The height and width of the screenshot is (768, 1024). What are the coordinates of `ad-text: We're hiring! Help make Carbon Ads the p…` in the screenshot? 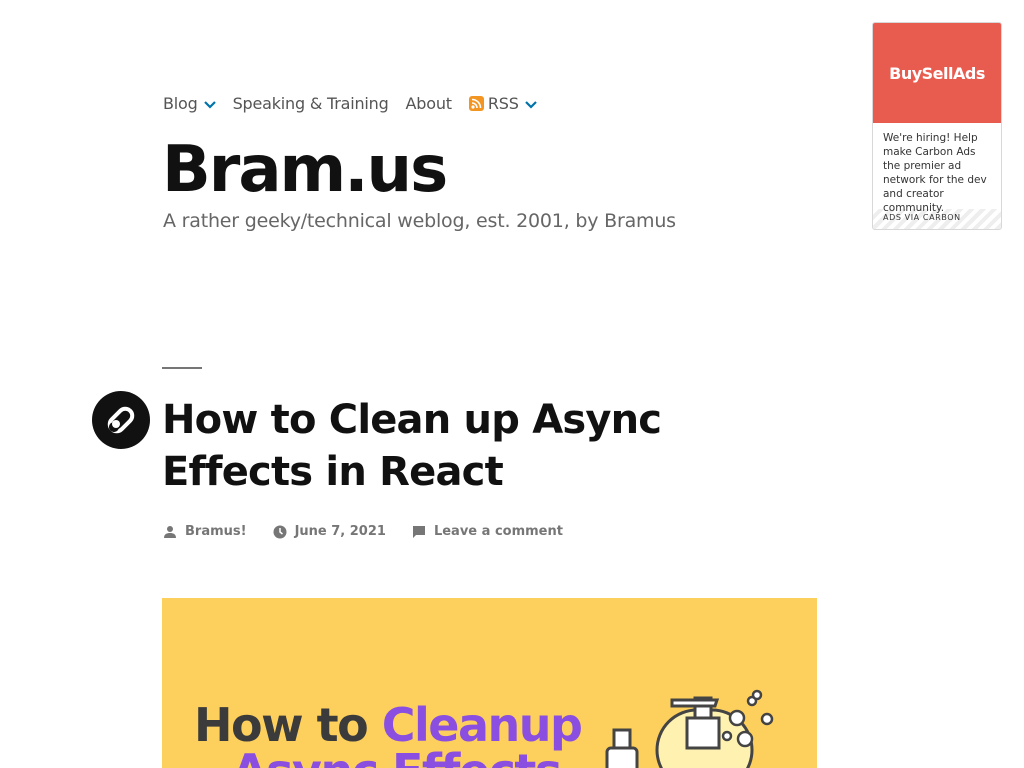 It's located at (937, 168).